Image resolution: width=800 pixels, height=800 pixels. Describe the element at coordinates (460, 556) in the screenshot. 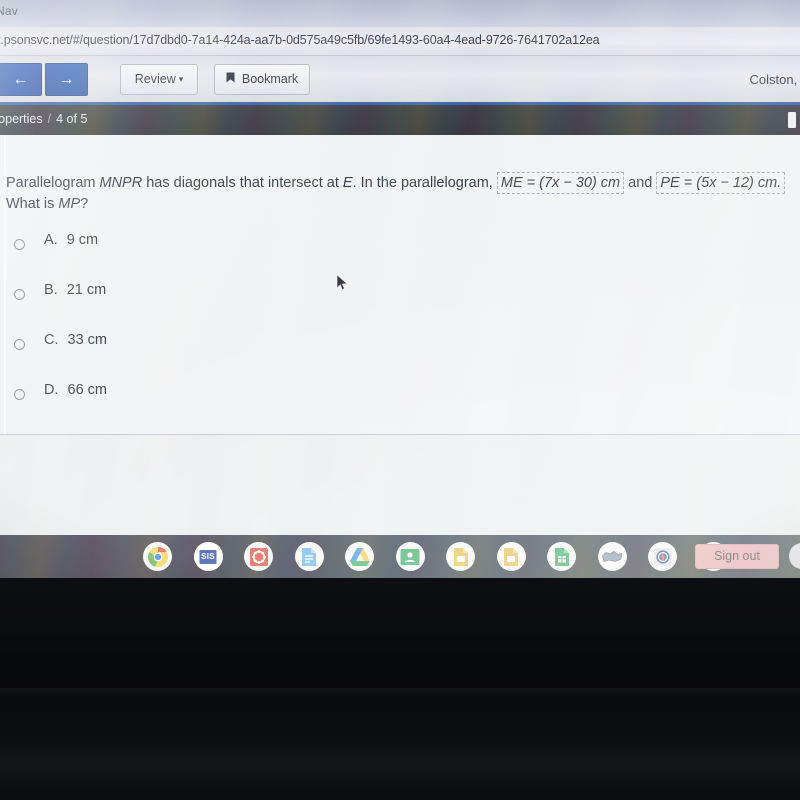

I see `google-slides-icon` at that location.